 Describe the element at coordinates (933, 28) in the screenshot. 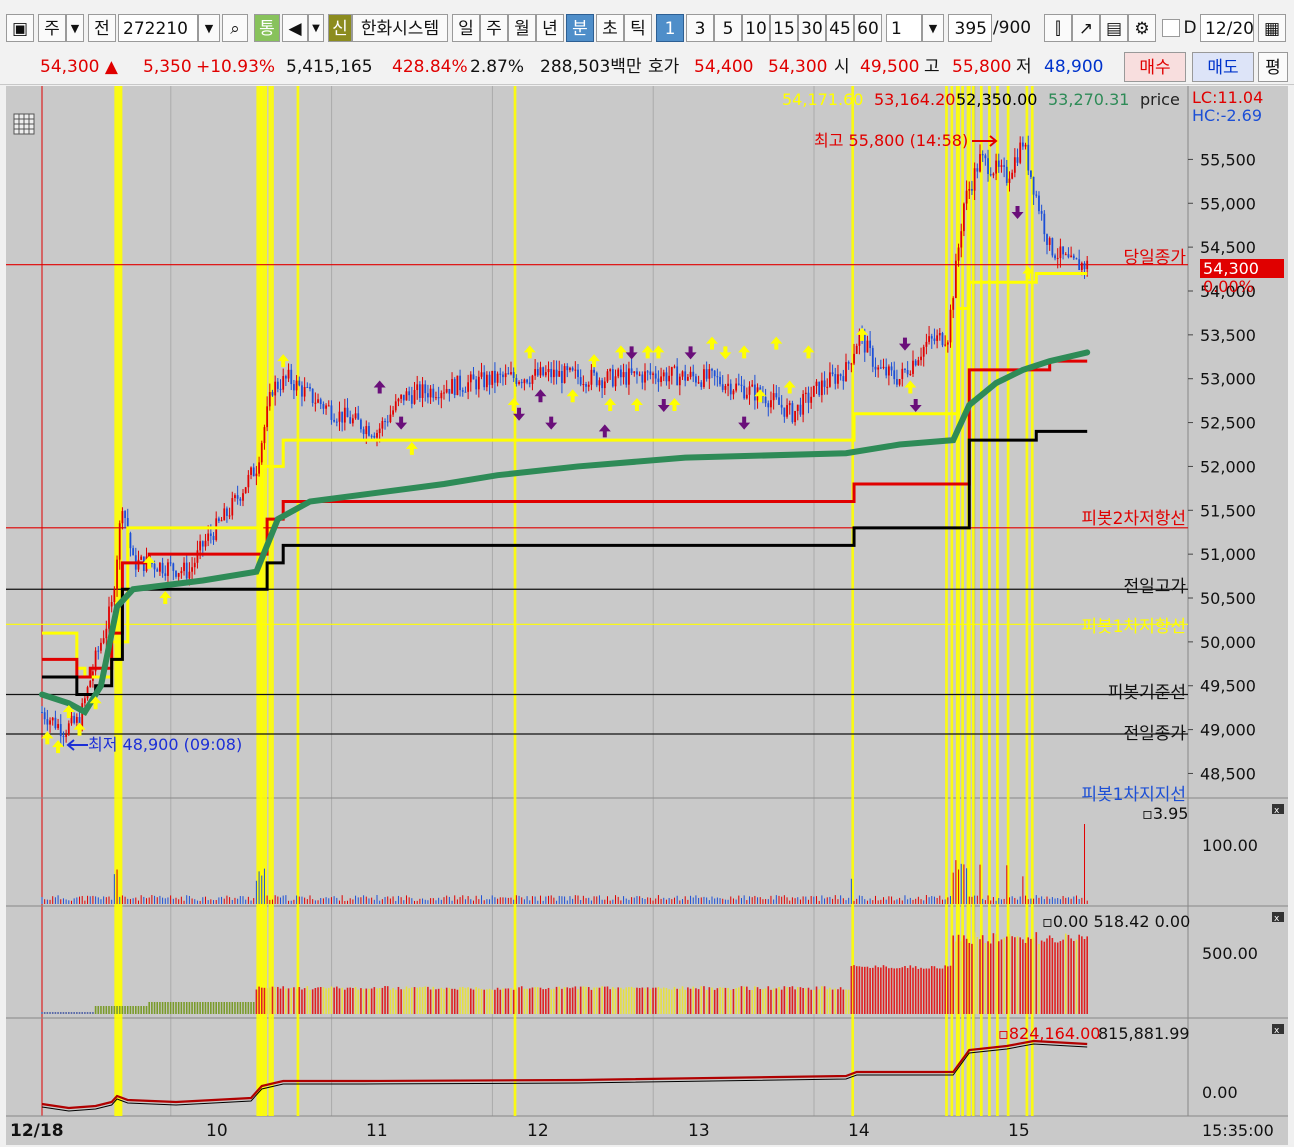

I see `interval-dropdown-icon: ▼` at that location.